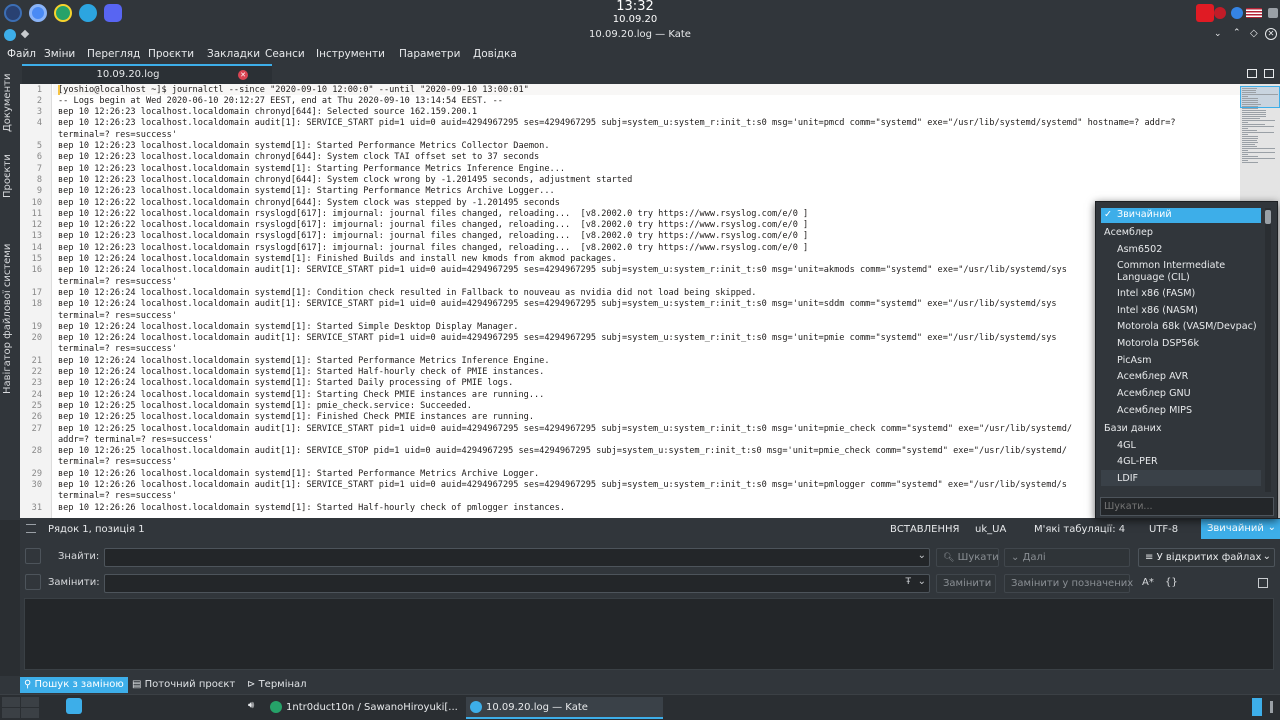 Image resolution: width=1280 pixels, height=720 pixels. I want to click on popup-scrollbar-handle, so click(1268, 217).